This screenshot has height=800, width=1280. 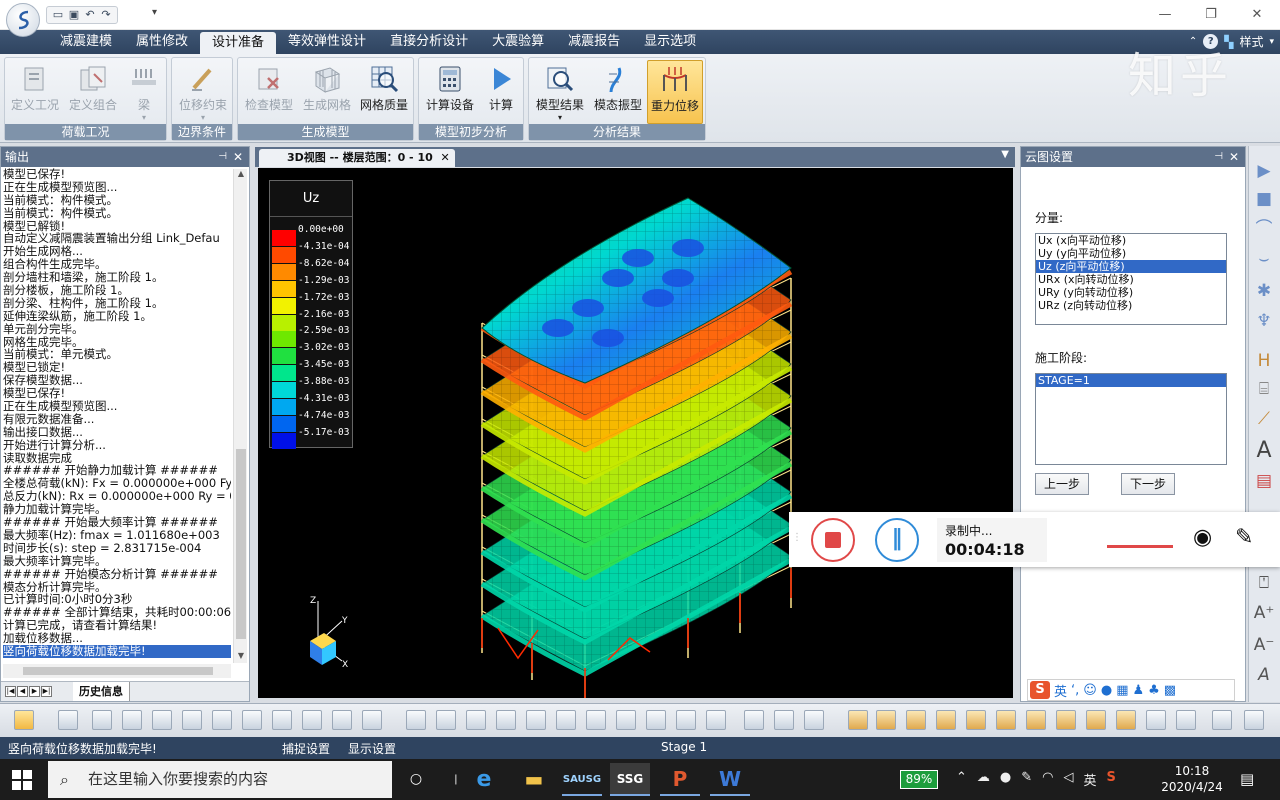 I want to click on runner-icon: ✱, so click(x=1264, y=291).